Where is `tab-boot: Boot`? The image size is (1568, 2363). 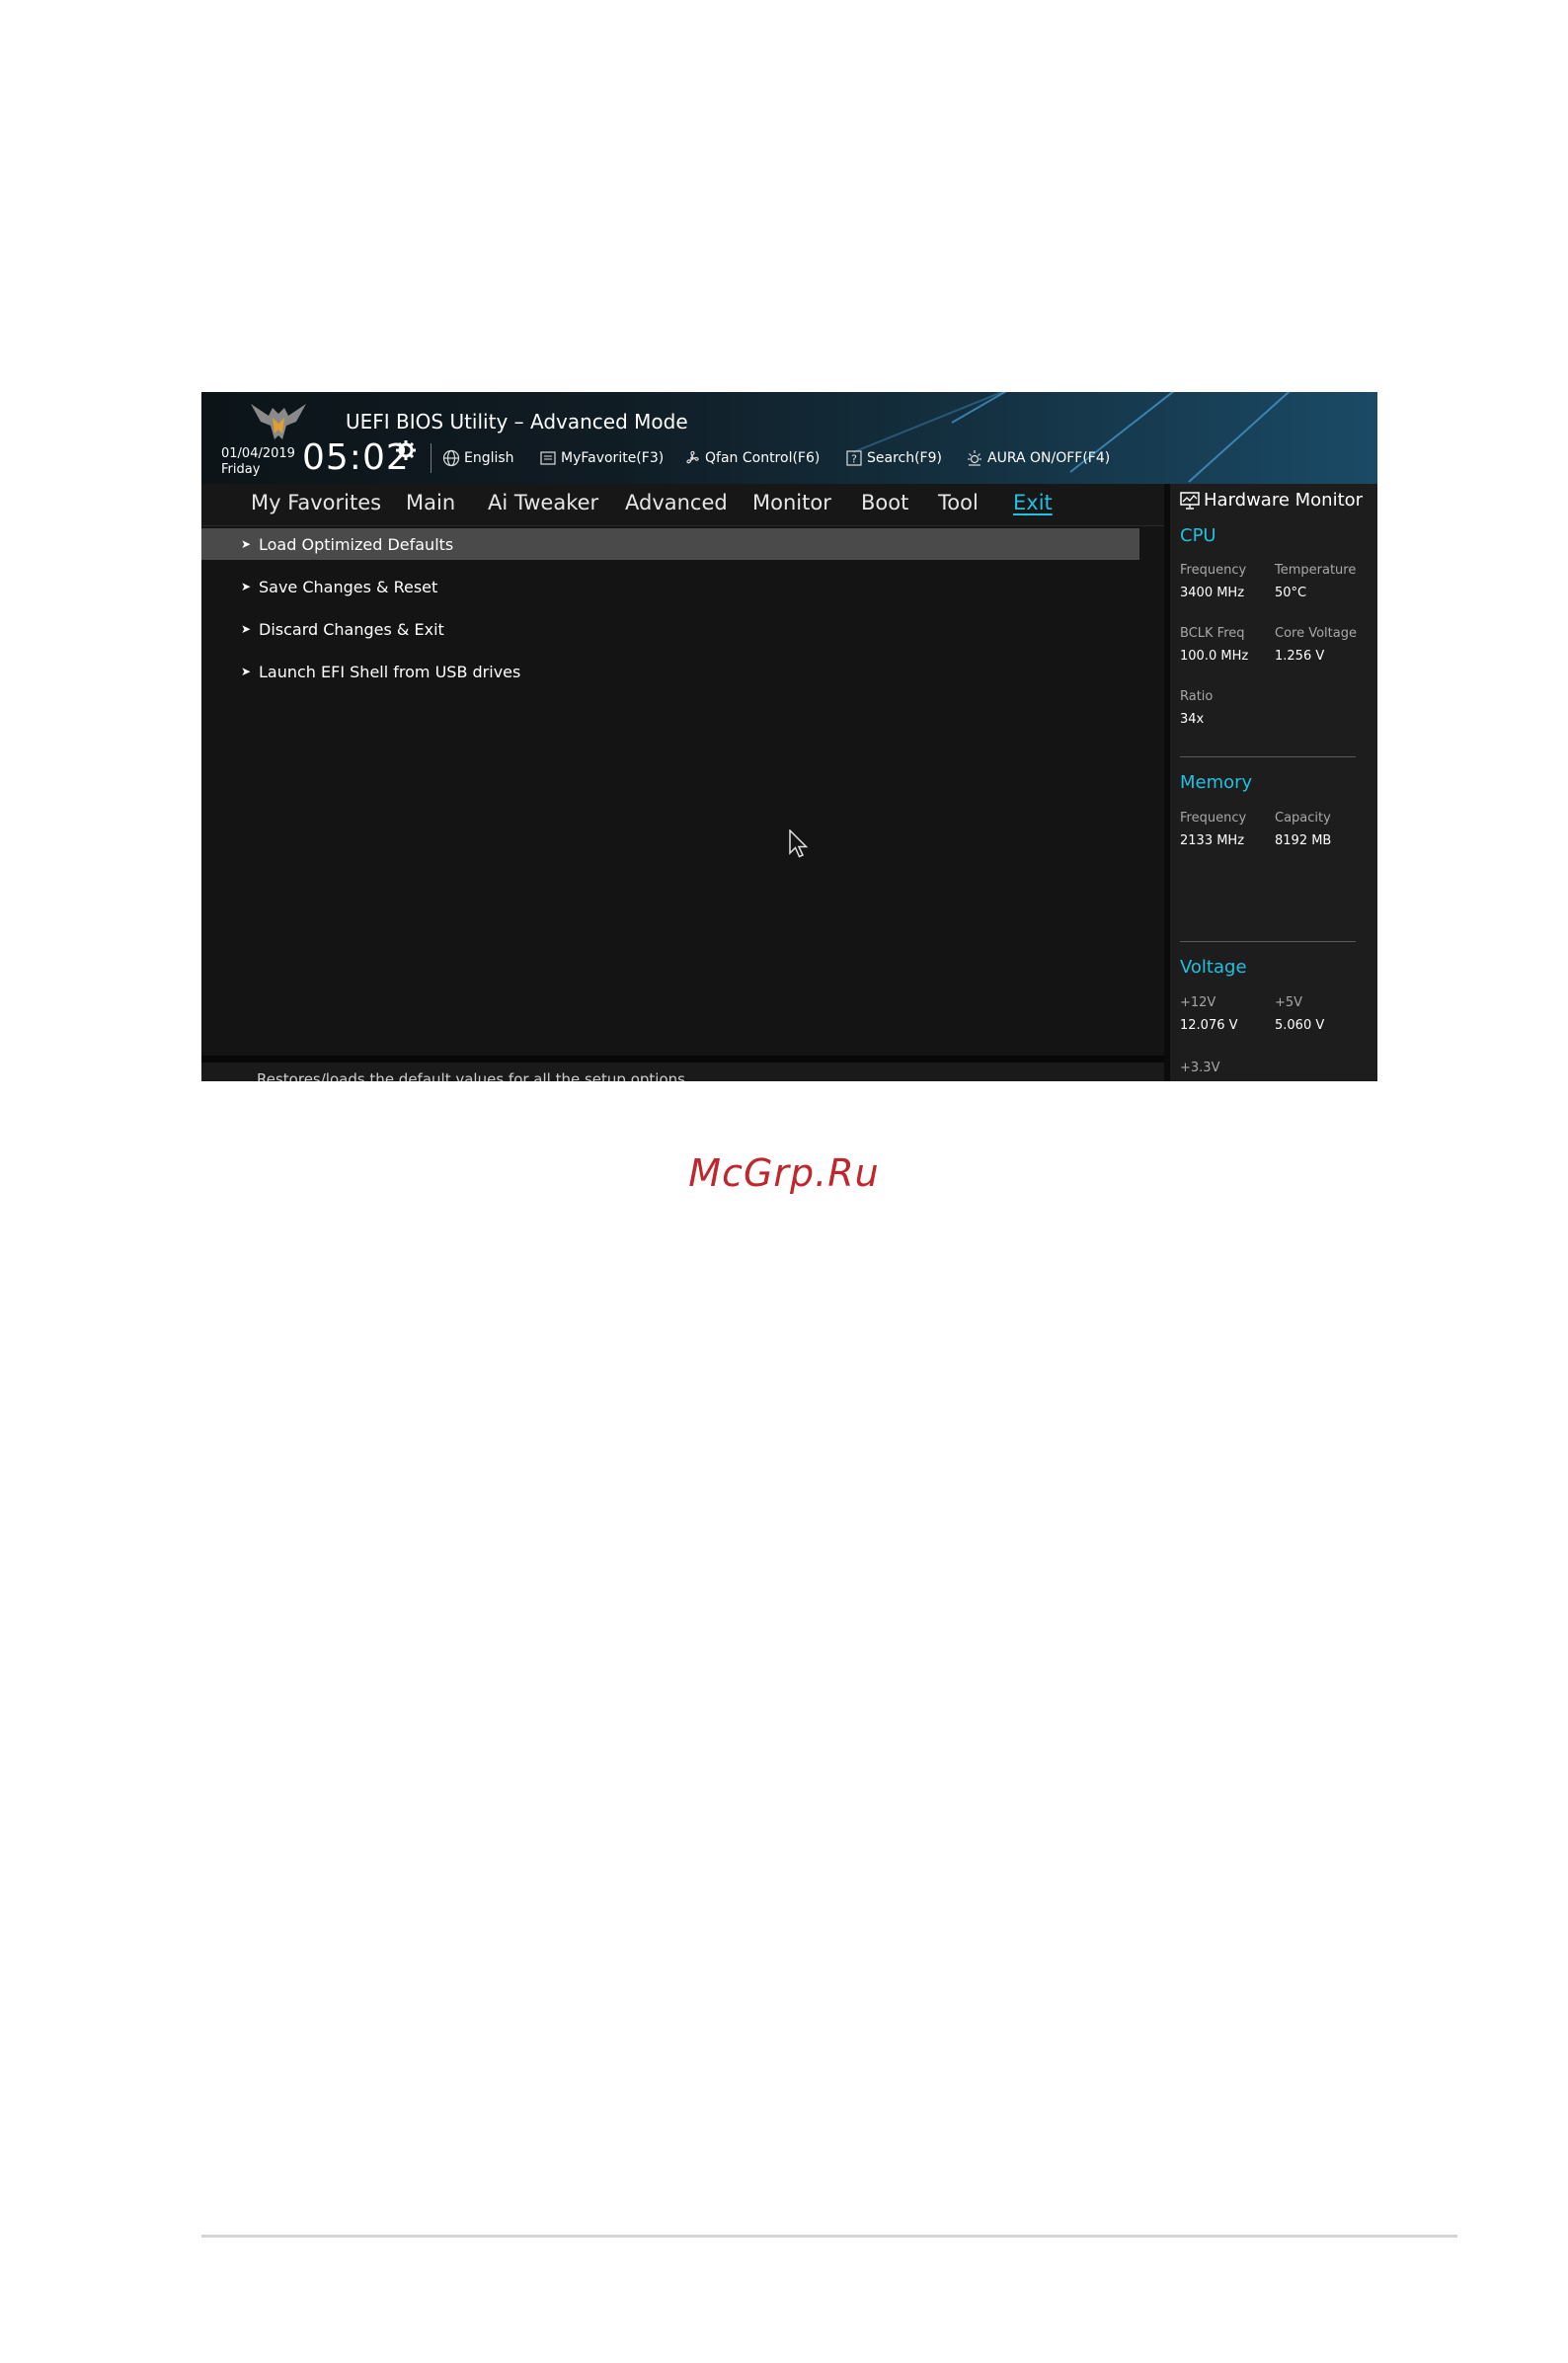 tab-boot: Boot is located at coordinates (884, 502).